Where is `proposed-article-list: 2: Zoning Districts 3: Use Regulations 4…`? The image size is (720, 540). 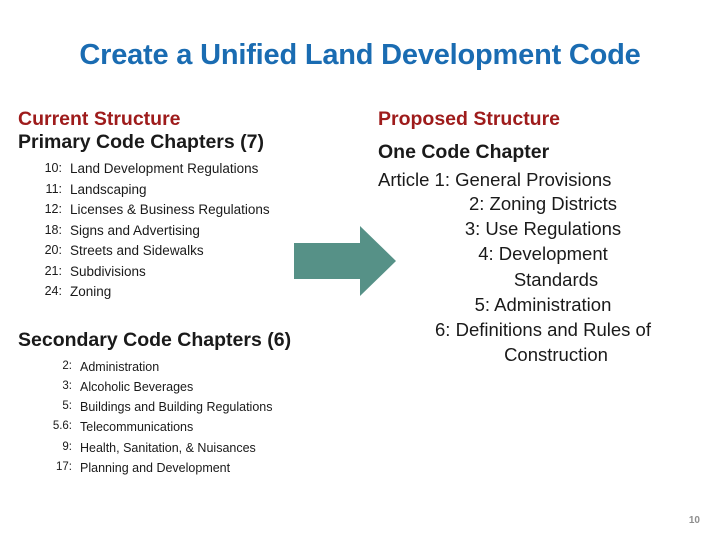 proposed-article-list: 2: Zoning Districts 3: Use Regulations 4… is located at coordinates (543, 279).